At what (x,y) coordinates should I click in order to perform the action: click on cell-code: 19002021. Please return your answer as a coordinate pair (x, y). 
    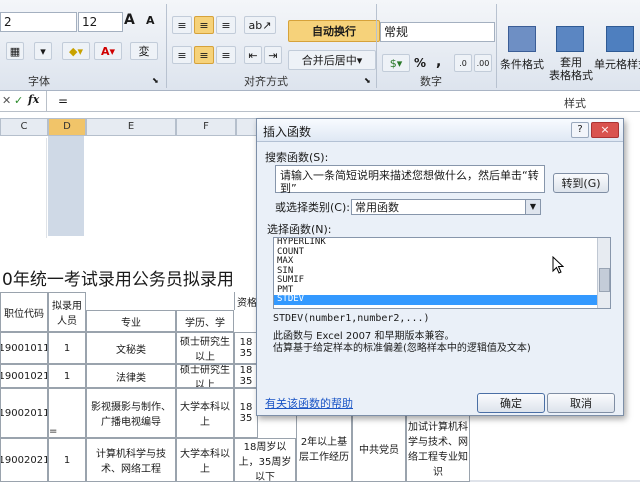
    Looking at the image, I should click on (24, 460).